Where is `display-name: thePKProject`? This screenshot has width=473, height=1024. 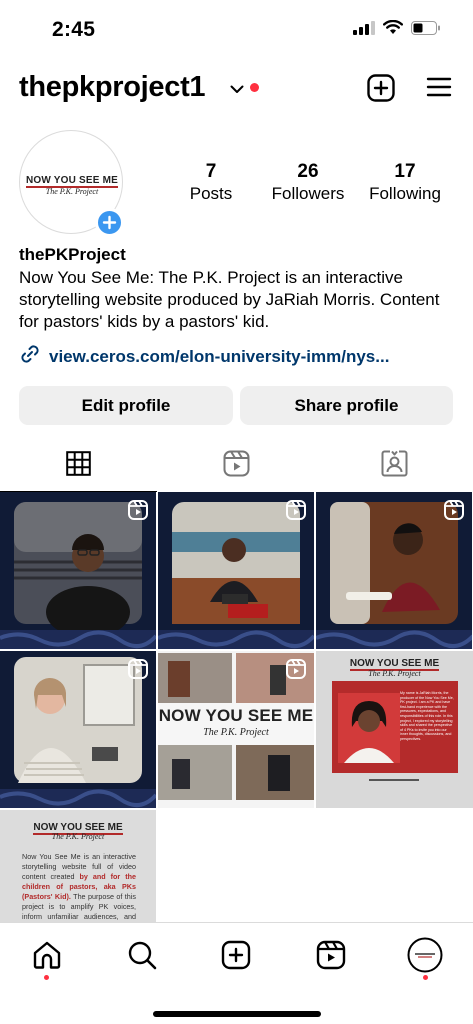
display-name: thePKProject is located at coordinates (72, 254).